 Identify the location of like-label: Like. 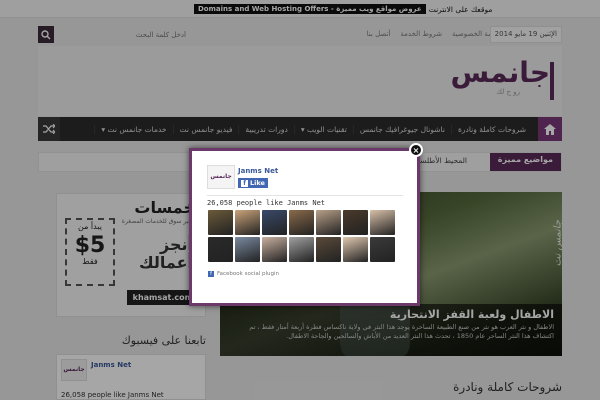
(257, 183).